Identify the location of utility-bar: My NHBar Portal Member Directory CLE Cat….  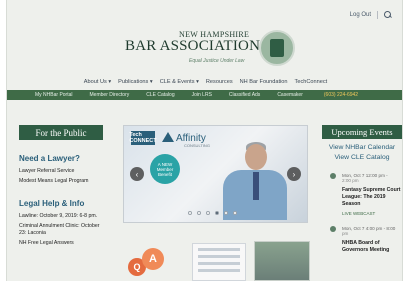
(204, 95).